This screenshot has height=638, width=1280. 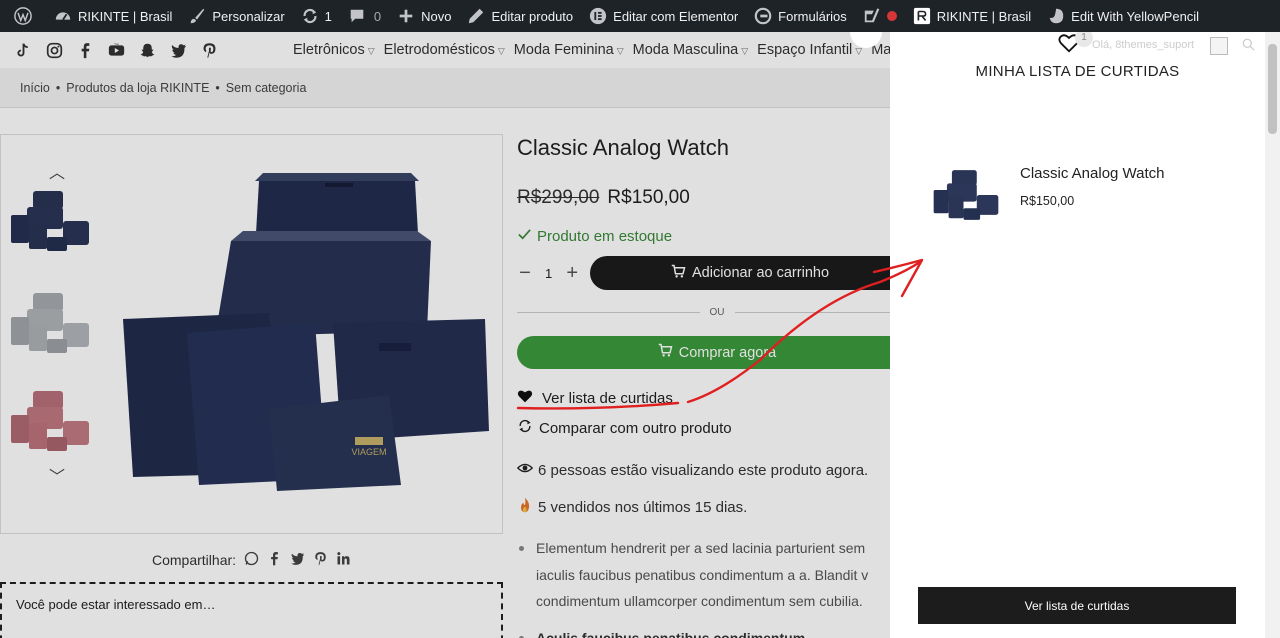 What do you see at coordinates (197, 16) in the screenshot?
I see `brush-icon` at bounding box center [197, 16].